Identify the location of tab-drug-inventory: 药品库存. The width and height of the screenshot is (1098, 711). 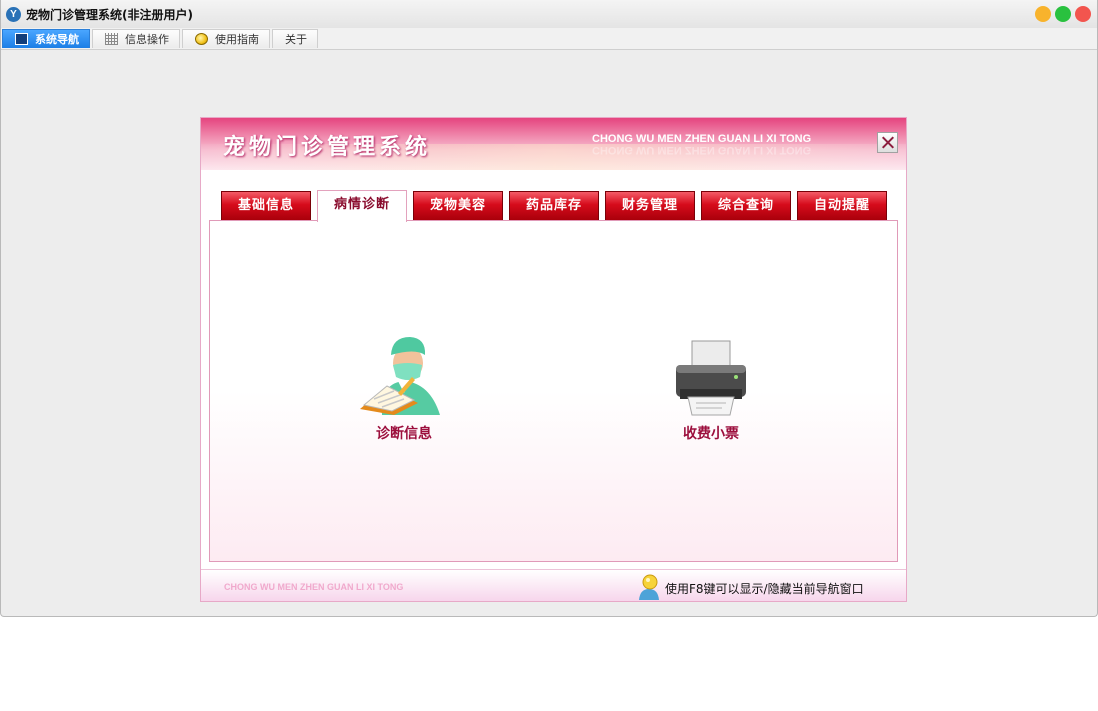
(554, 206).